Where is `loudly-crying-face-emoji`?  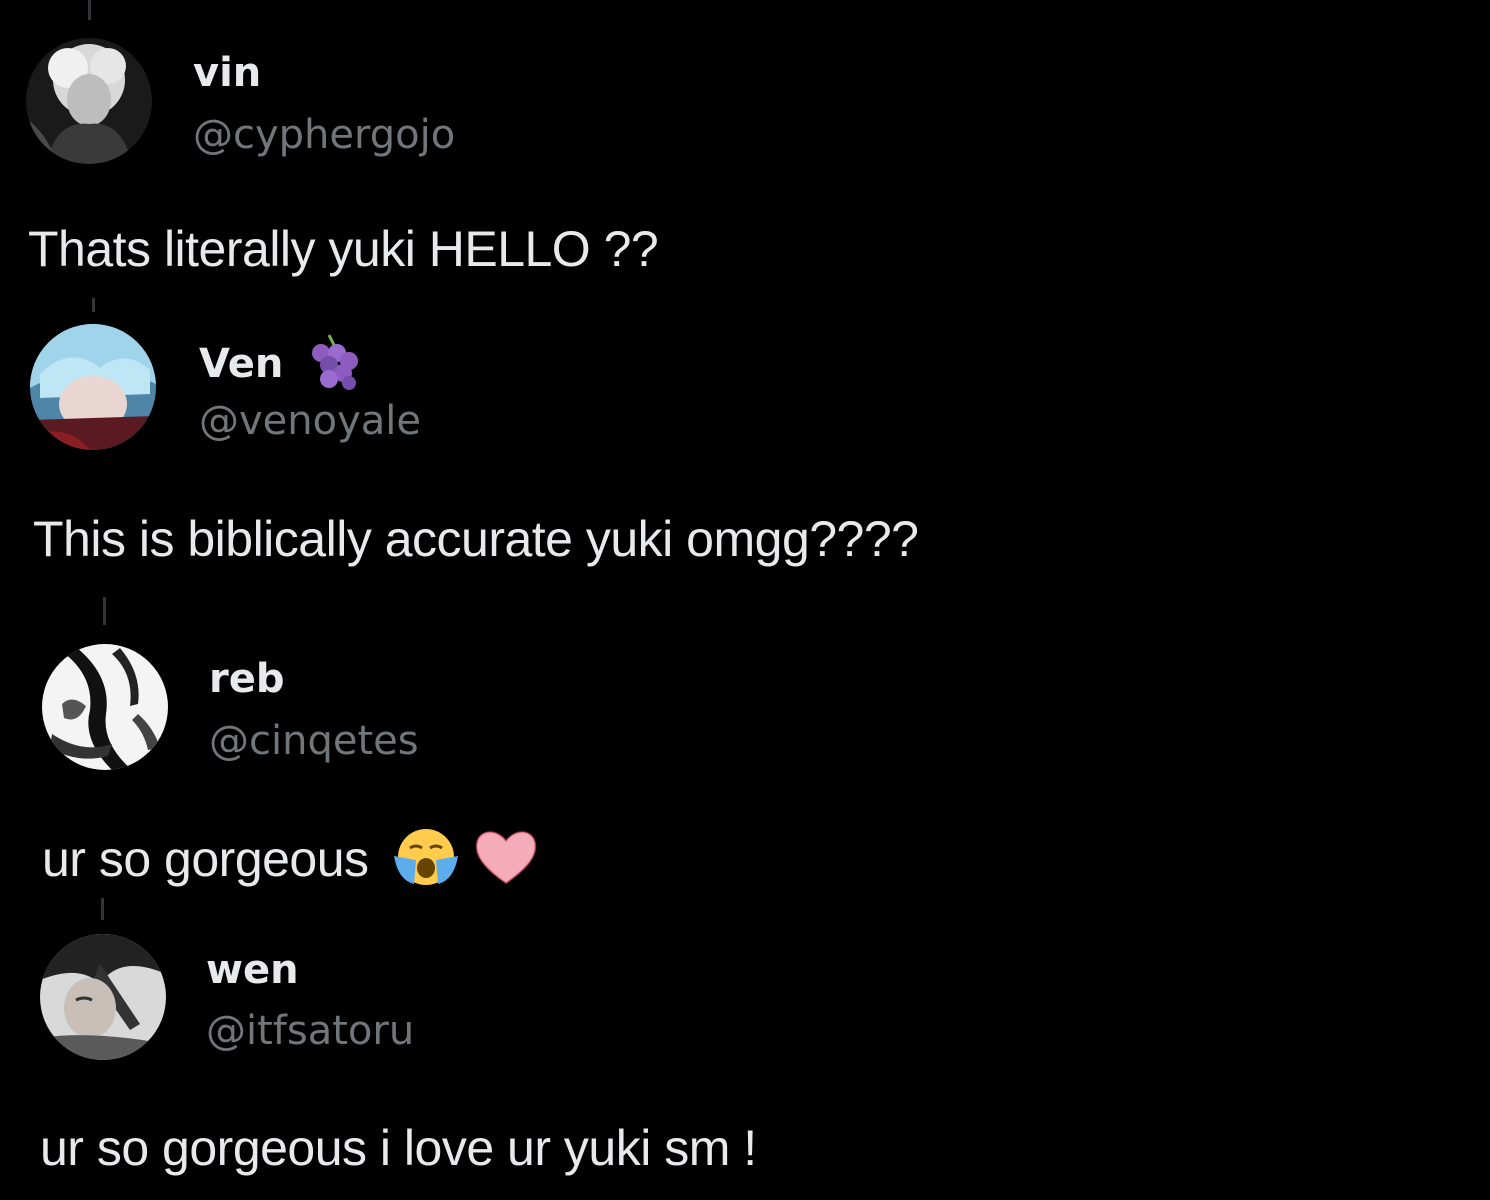 loudly-crying-face-emoji is located at coordinates (426, 857).